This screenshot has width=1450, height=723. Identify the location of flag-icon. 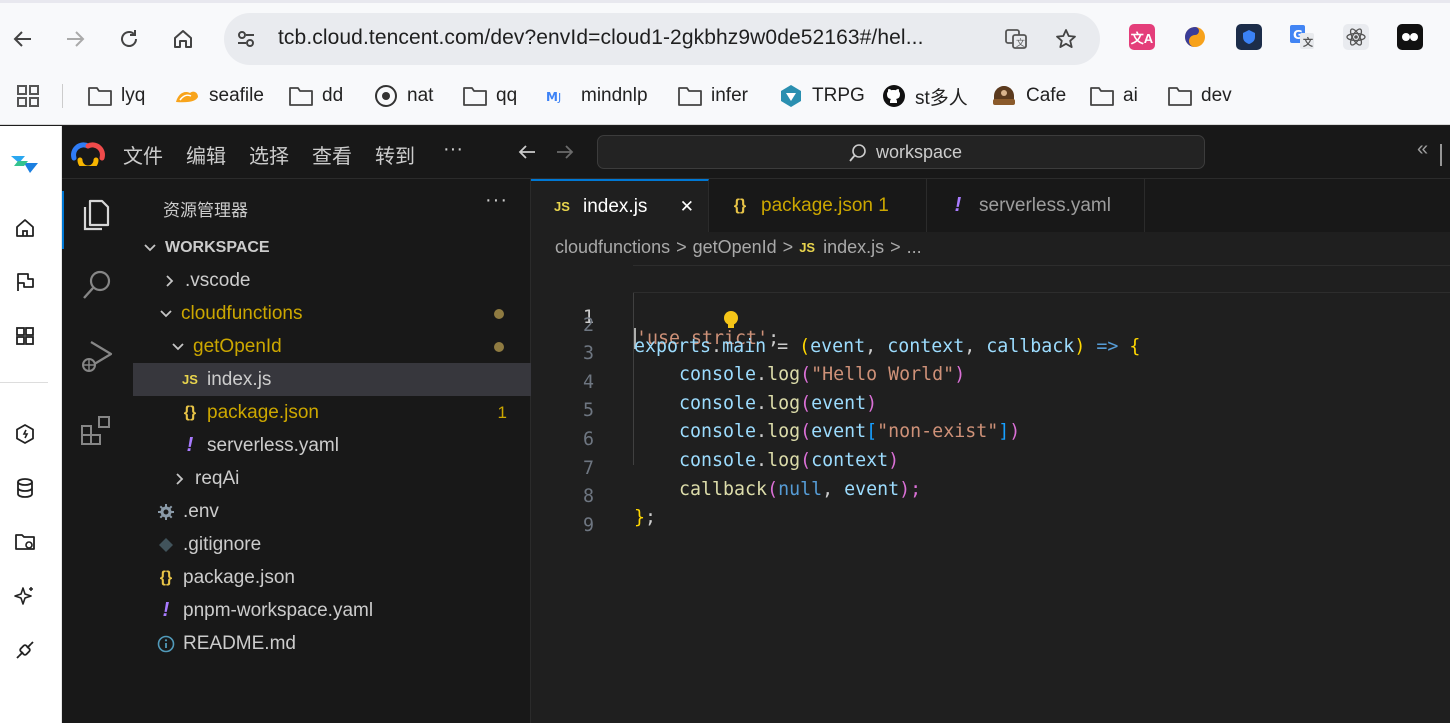
(25, 282).